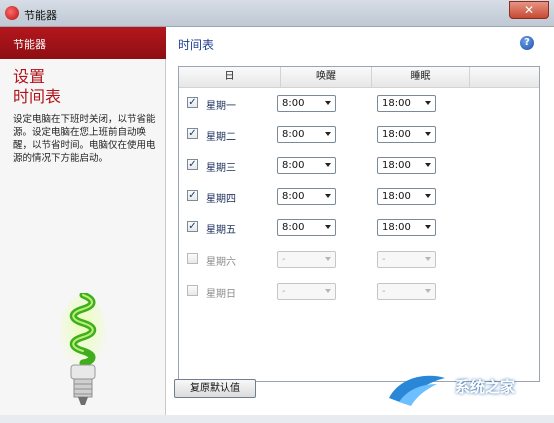 The width and height of the screenshot is (554, 423). I want to click on schedule-row: ✓ 星期五 8:00 18:00, so click(359, 228).